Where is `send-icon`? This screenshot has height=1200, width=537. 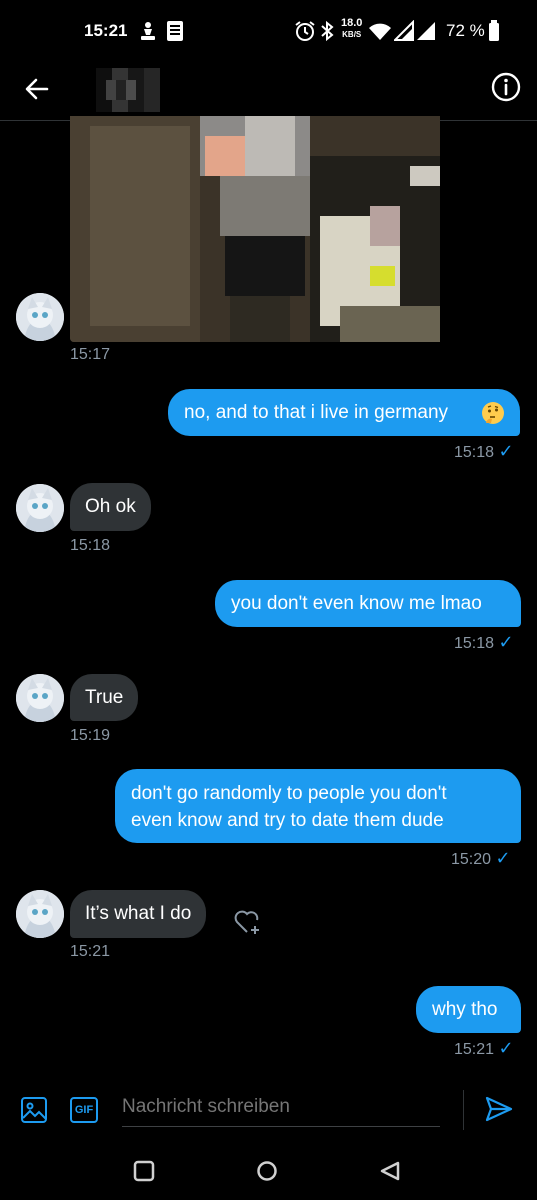 send-icon is located at coordinates (499, 1111).